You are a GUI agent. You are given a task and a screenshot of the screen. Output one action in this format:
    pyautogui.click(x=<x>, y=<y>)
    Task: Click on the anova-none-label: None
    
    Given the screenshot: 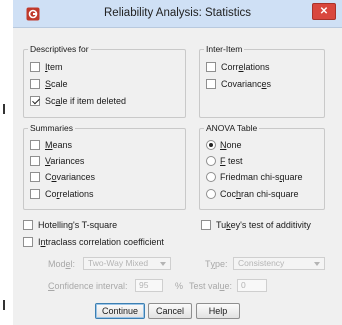 What is the action you would take?
    pyautogui.click(x=231, y=145)
    